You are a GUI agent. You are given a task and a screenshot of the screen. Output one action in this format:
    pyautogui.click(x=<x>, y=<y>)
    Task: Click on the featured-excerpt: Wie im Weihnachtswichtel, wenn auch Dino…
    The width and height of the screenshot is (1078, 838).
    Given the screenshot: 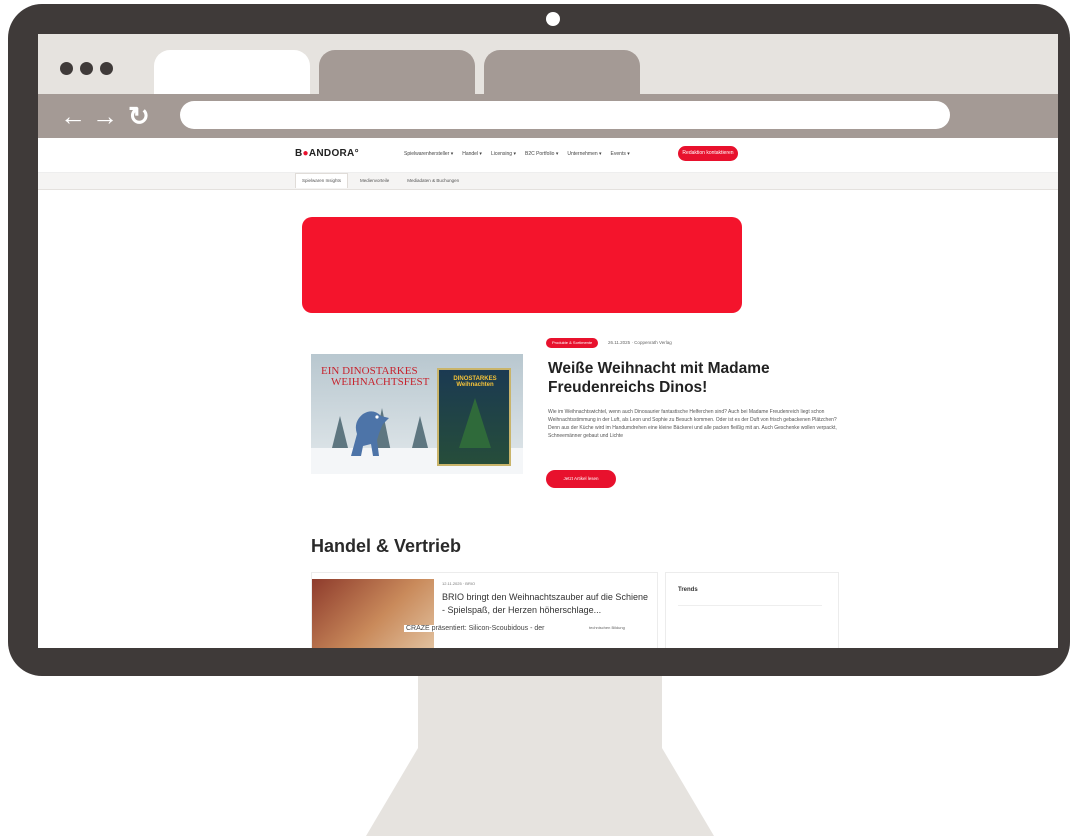 What is the action you would take?
    pyautogui.click(x=692, y=424)
    